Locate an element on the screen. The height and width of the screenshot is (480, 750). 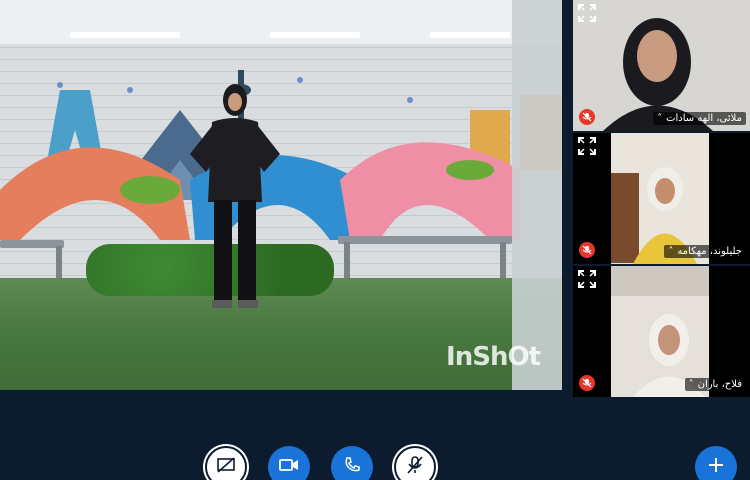
screen-share-button is located at coordinates (226, 463).